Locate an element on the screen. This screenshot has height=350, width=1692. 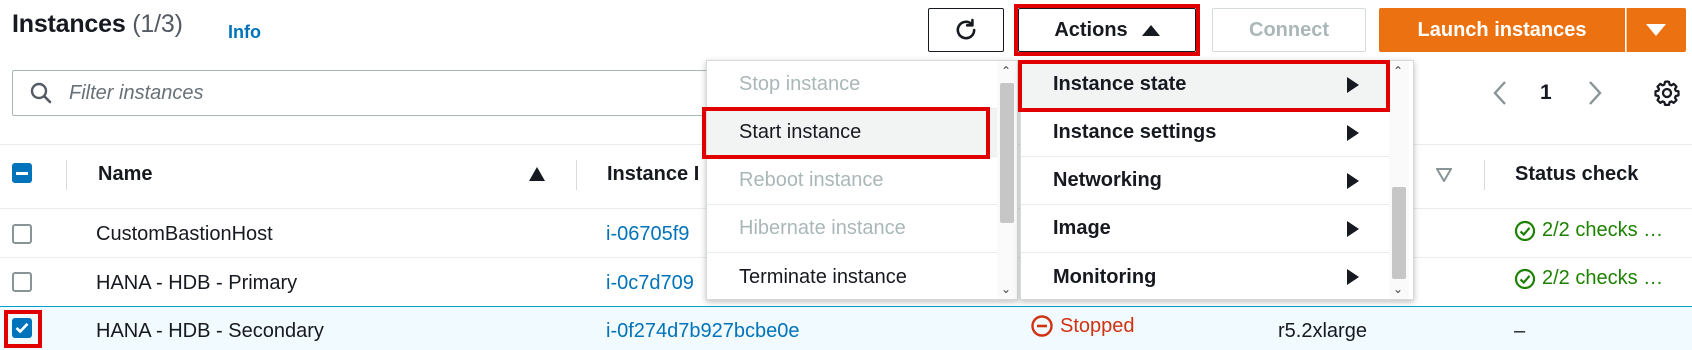
previous-page-button is located at coordinates (1500, 93).